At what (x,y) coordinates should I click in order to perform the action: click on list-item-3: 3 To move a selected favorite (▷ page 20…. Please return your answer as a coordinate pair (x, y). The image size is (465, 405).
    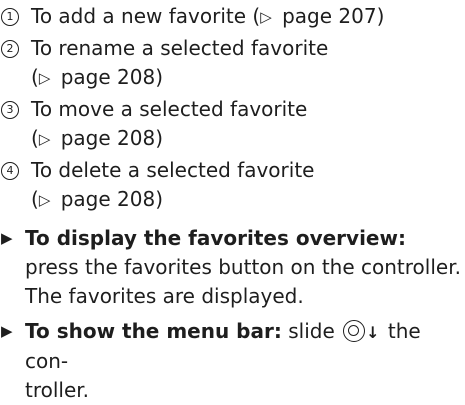
    Looking at the image, I should click on (232, 124).